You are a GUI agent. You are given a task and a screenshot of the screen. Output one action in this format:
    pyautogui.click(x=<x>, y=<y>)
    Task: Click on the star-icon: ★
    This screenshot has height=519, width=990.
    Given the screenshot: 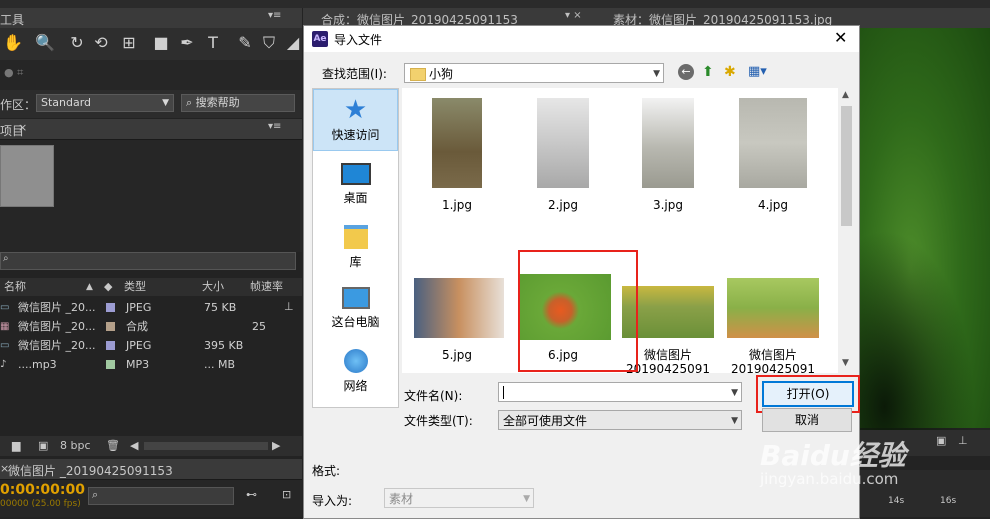 What is the action you would take?
    pyautogui.click(x=355, y=110)
    